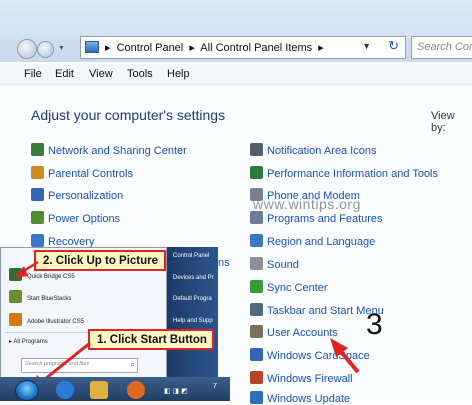 This screenshot has height=405, width=472. What do you see at coordinates (136, 390) in the screenshot?
I see `media-player-icon` at bounding box center [136, 390].